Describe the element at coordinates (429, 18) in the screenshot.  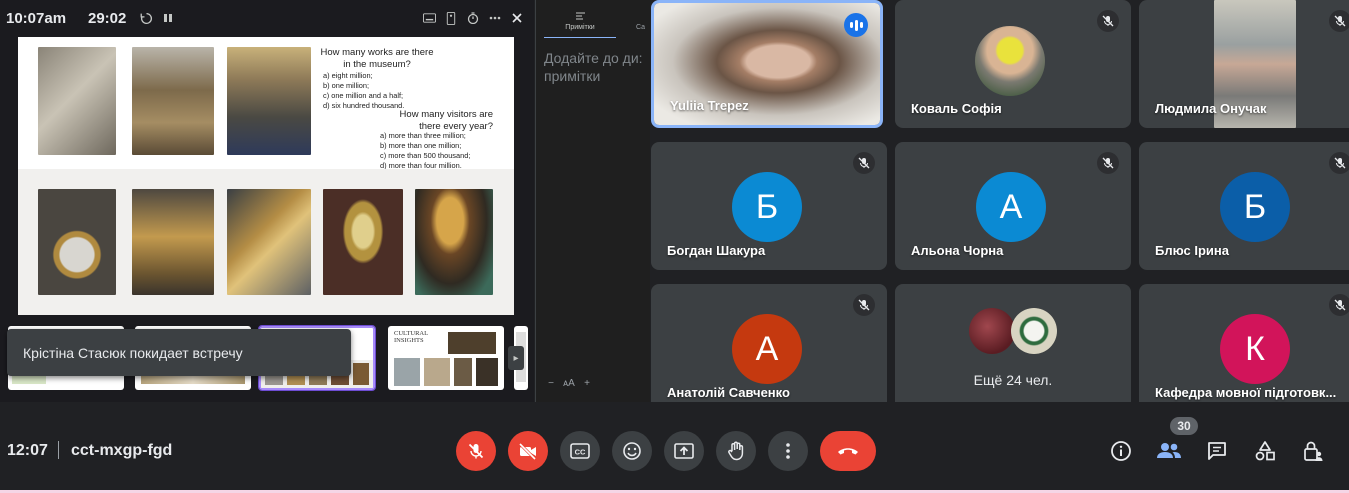
I see `keyboard-icon` at that location.